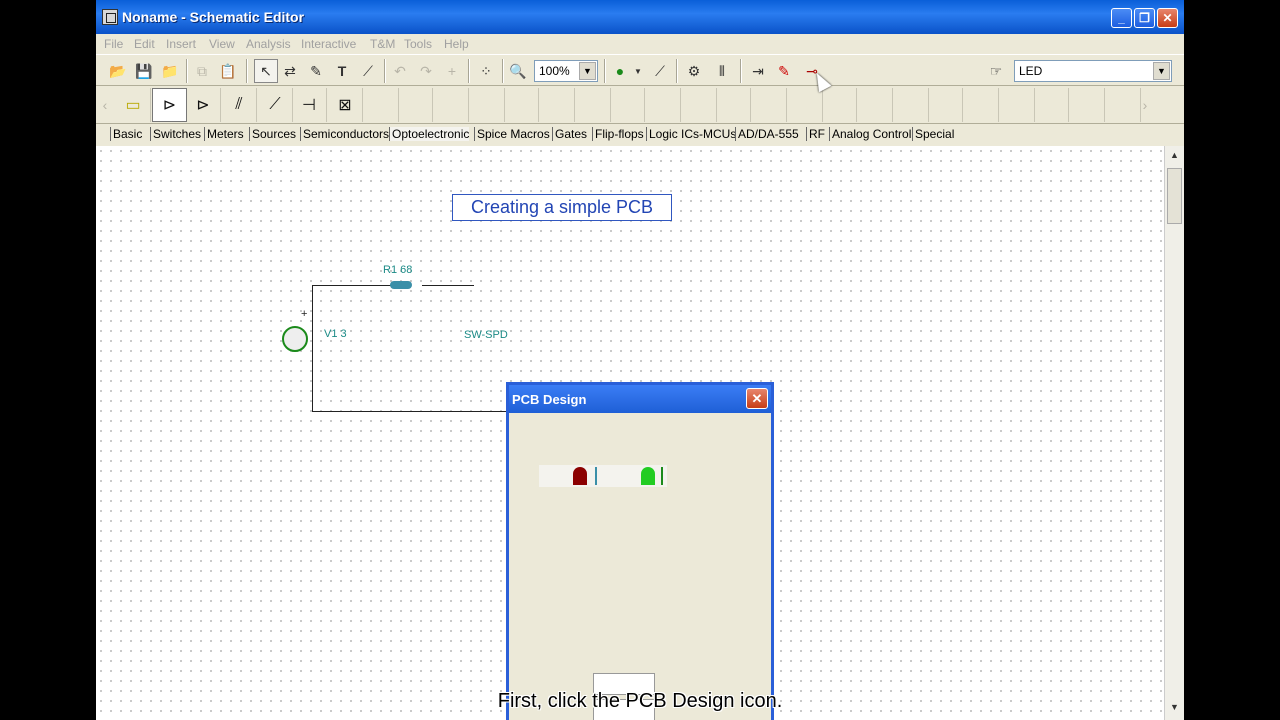 This screenshot has height=720, width=1280. Describe the element at coordinates (222, 44) in the screenshot. I see `menu-view: View` at that location.